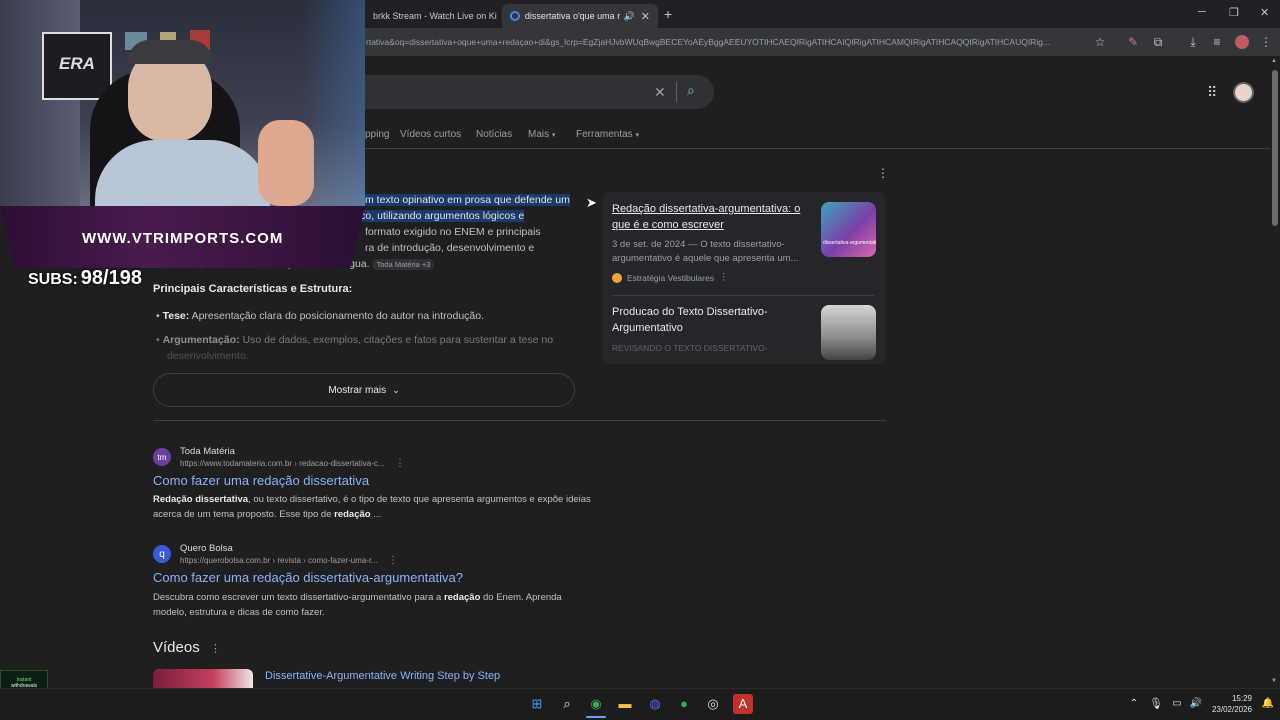  What do you see at coordinates (1202, 12) in the screenshot?
I see `minimize-icon: ─` at bounding box center [1202, 12].